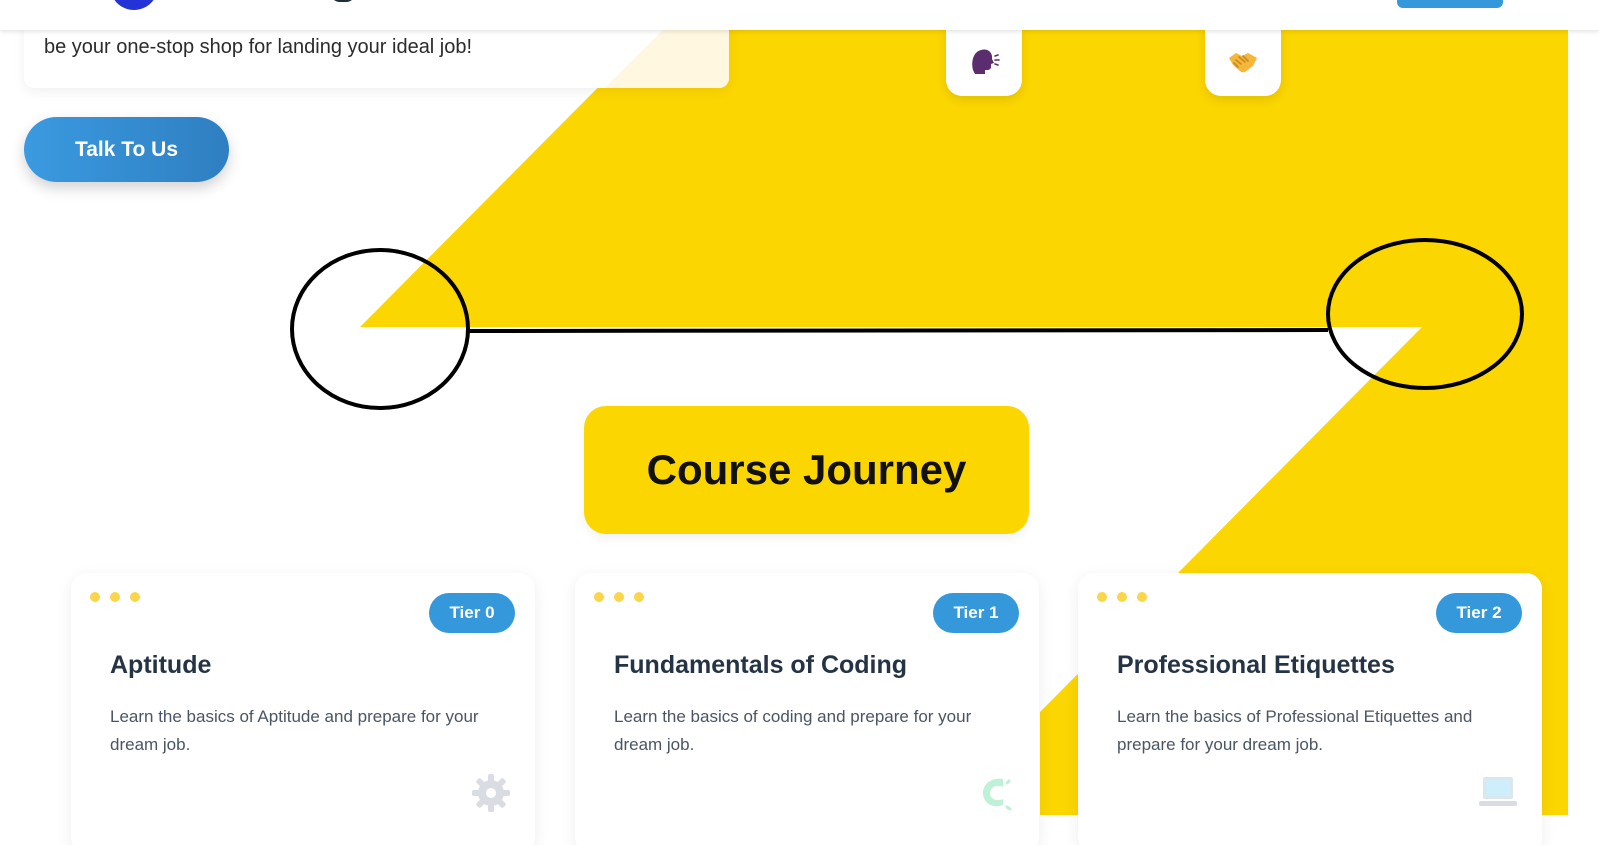  What do you see at coordinates (126, 149) in the screenshot?
I see `talk-to-us-button: Talk To Us` at bounding box center [126, 149].